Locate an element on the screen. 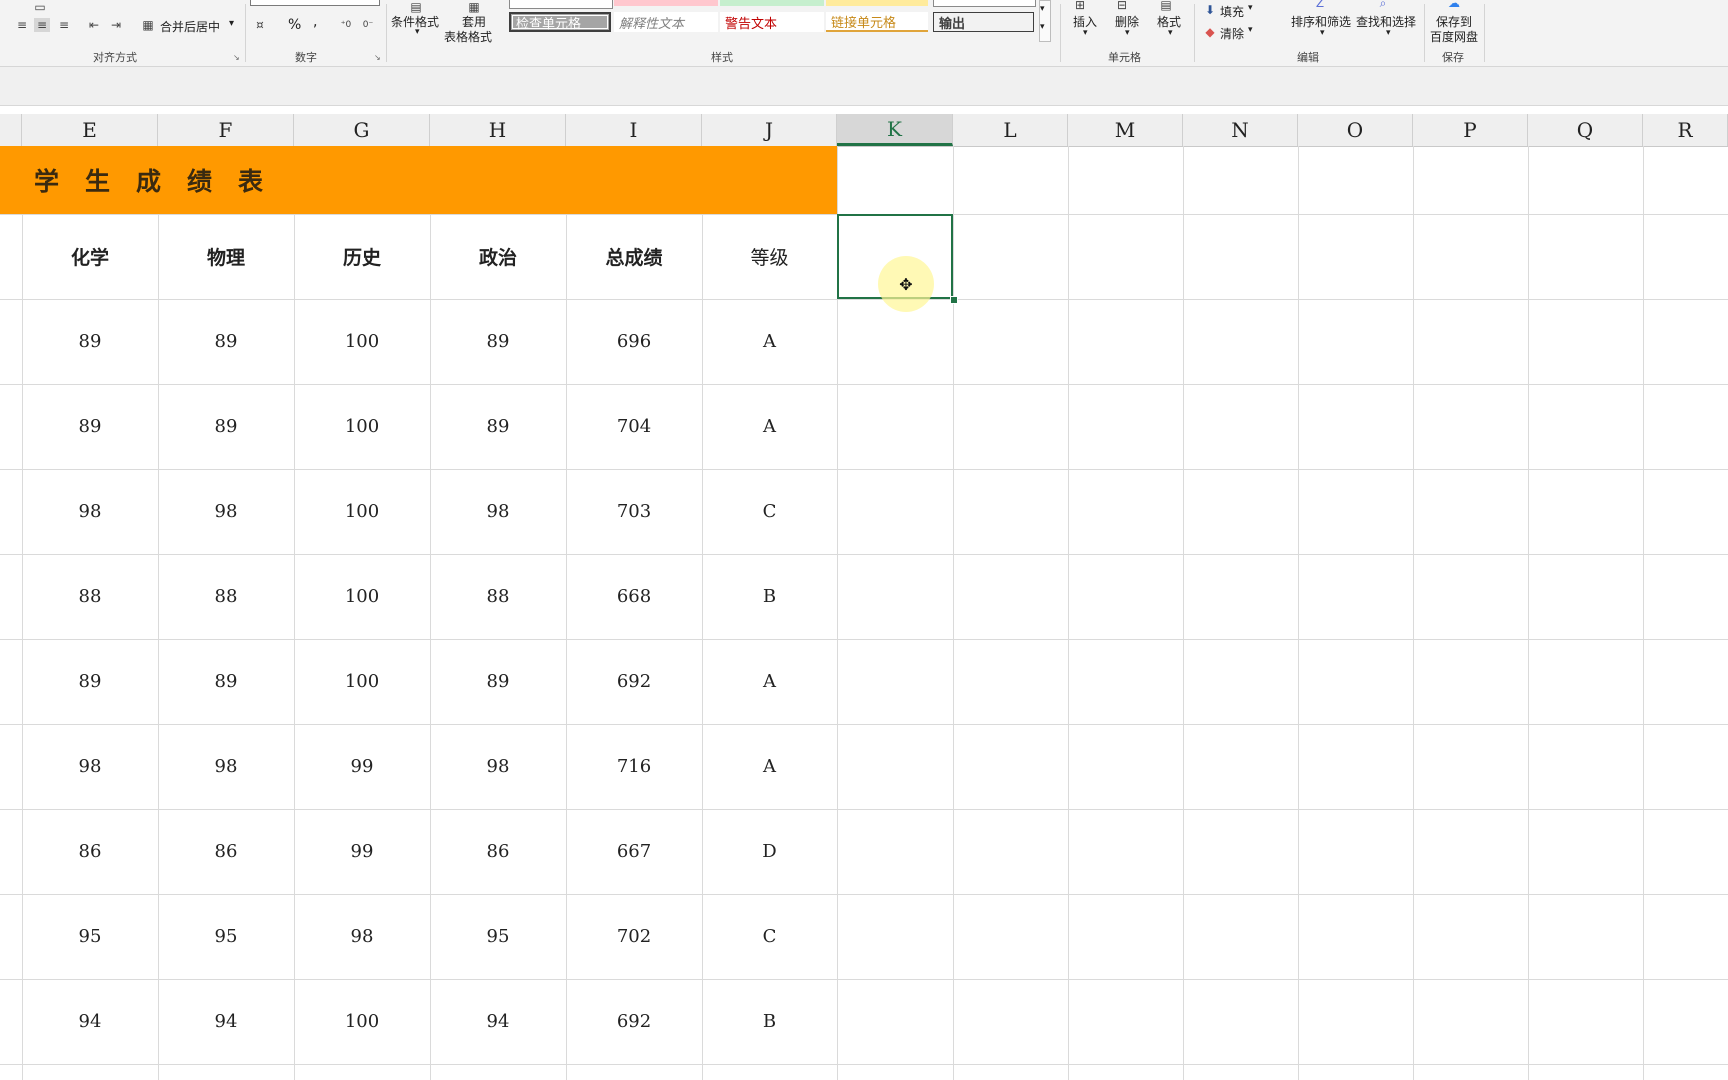 The image size is (1728, 1080). cloud-icon: ☁ is located at coordinates (1454, 5).